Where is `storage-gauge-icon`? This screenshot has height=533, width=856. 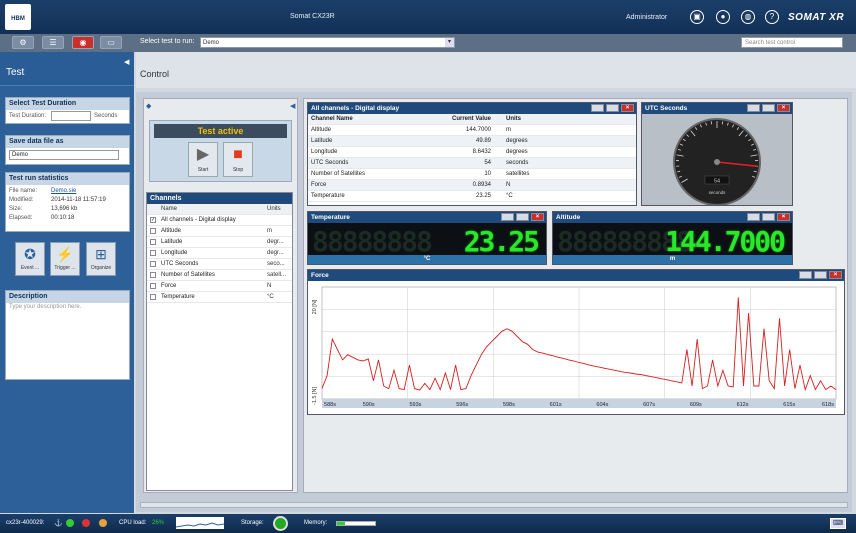
storage-gauge-icon is located at coordinates (280, 523).